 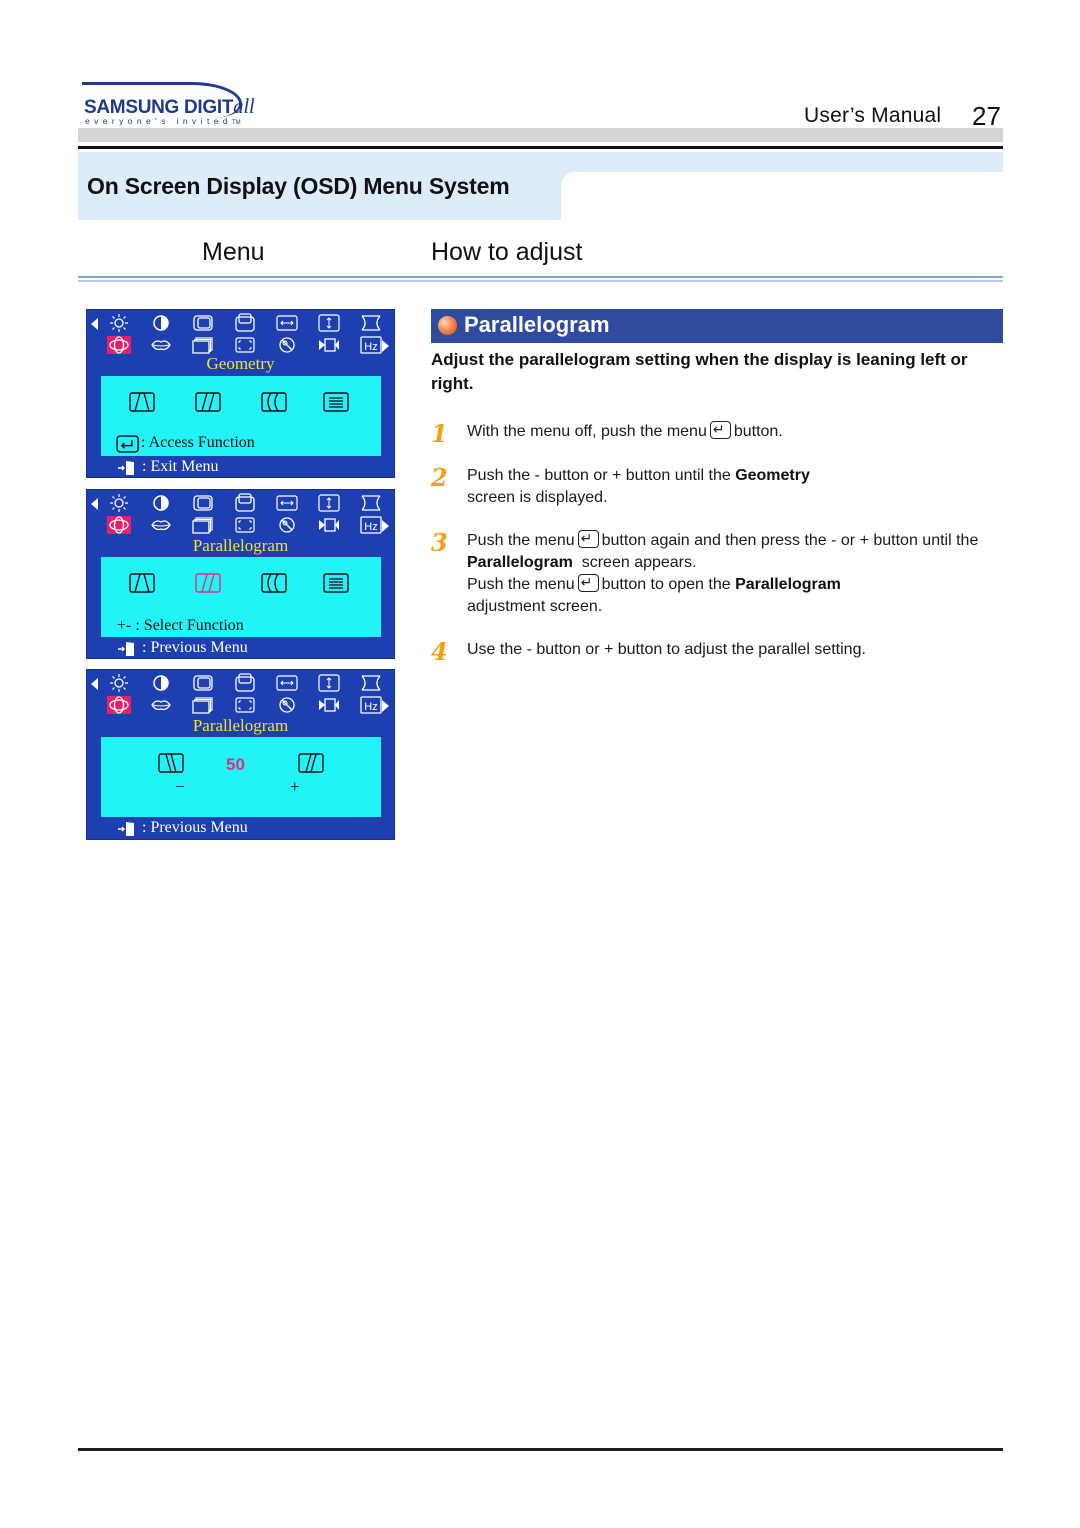 What do you see at coordinates (639, 562) in the screenshot?
I see `step-text-part: screen appears.` at bounding box center [639, 562].